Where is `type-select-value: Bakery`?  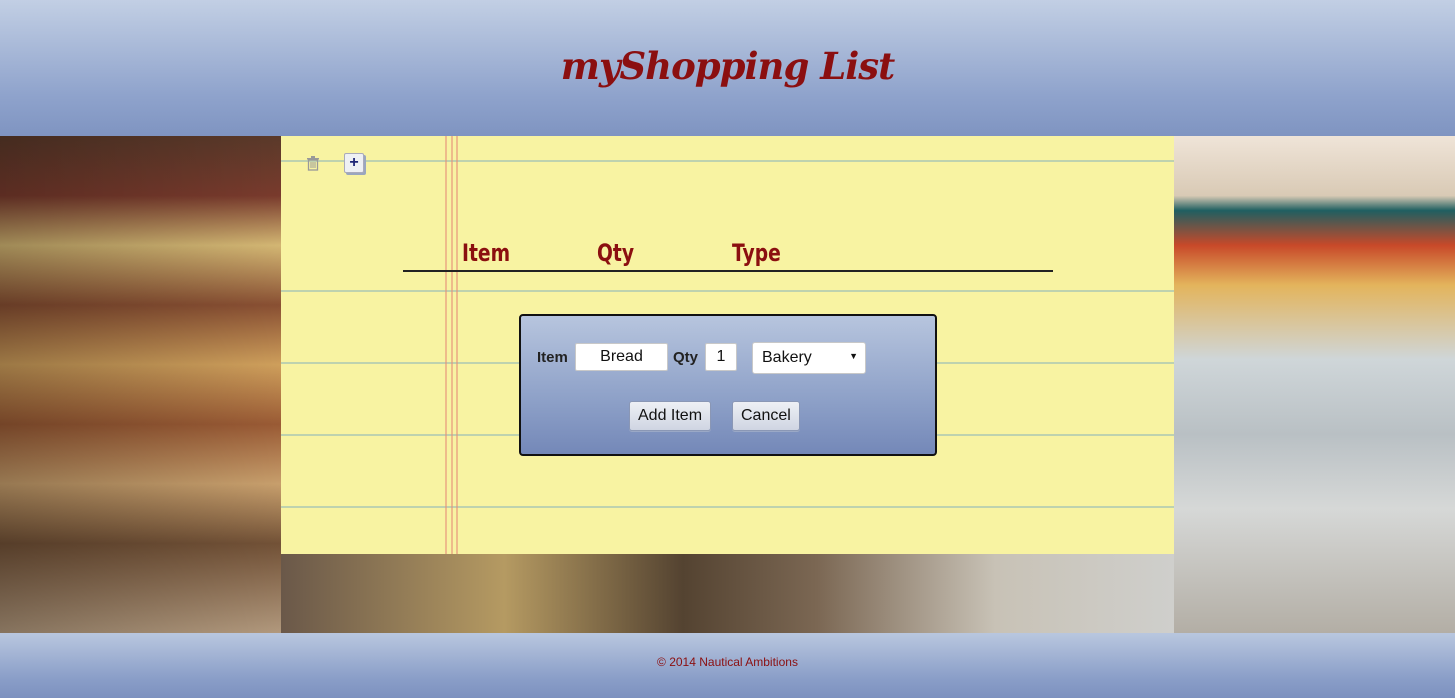 type-select-value: Bakery is located at coordinates (787, 357).